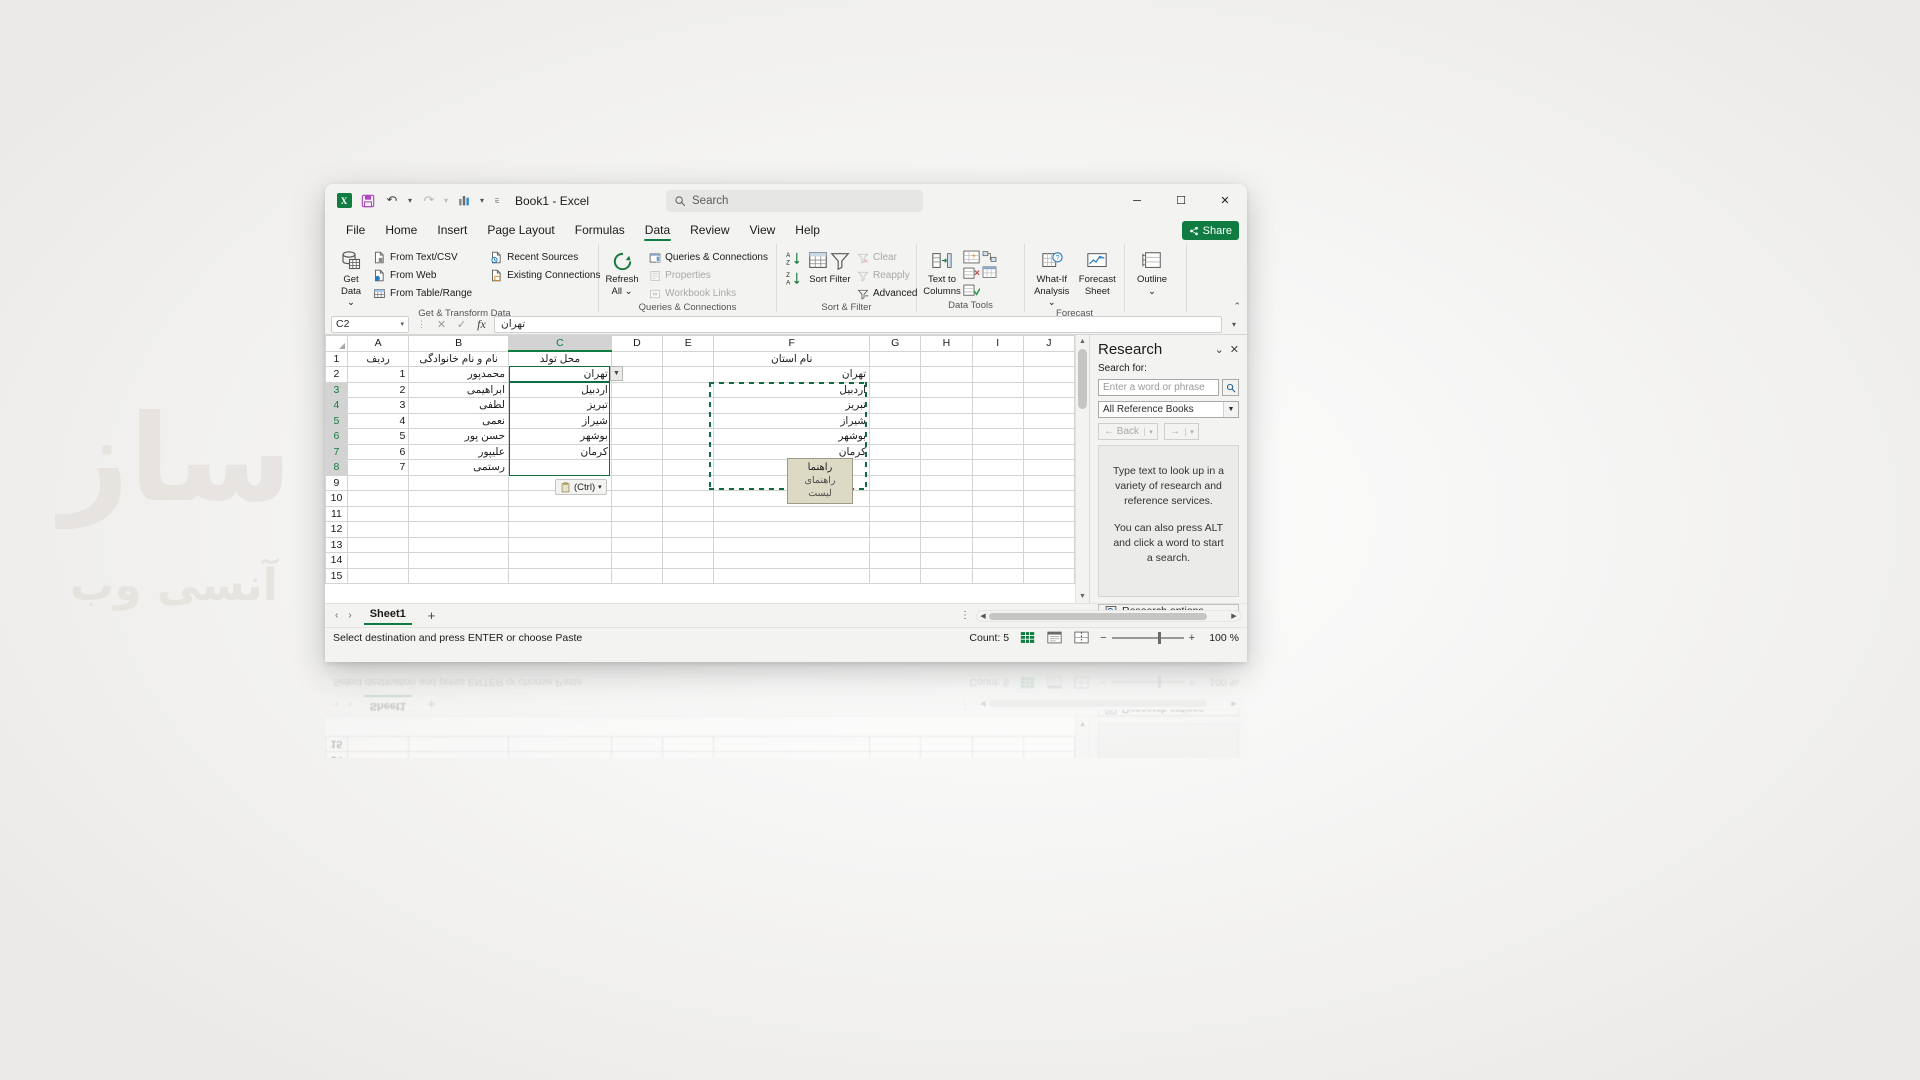 The image size is (1920, 1080). I want to click on zoom-knob, so click(1159, 637).